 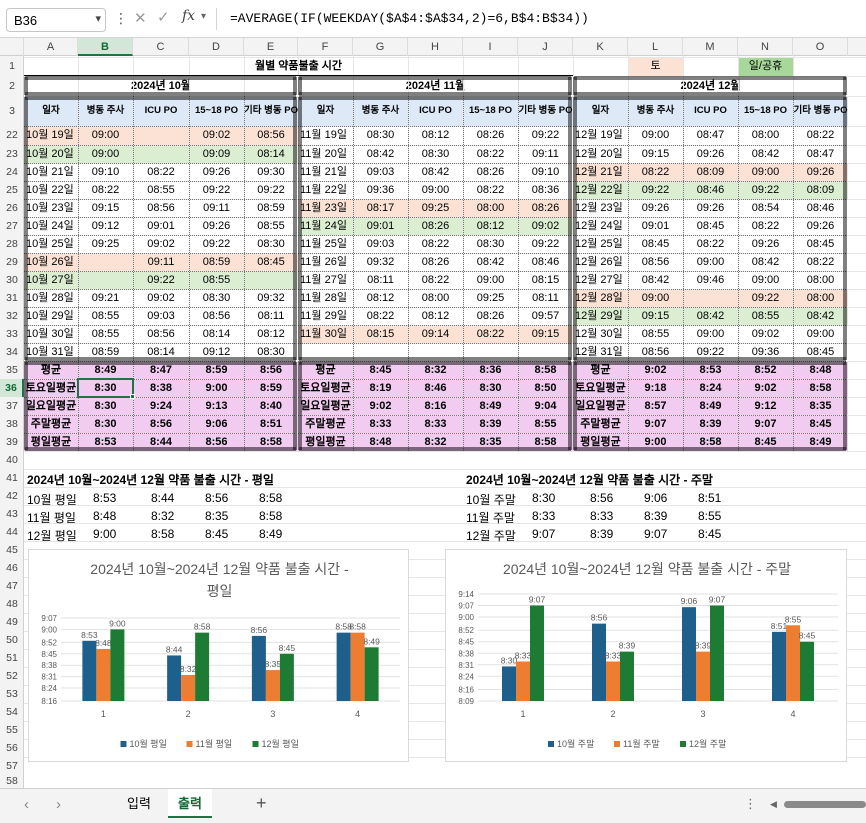 I want to click on next-sheet-icon: ›, so click(x=58, y=804).